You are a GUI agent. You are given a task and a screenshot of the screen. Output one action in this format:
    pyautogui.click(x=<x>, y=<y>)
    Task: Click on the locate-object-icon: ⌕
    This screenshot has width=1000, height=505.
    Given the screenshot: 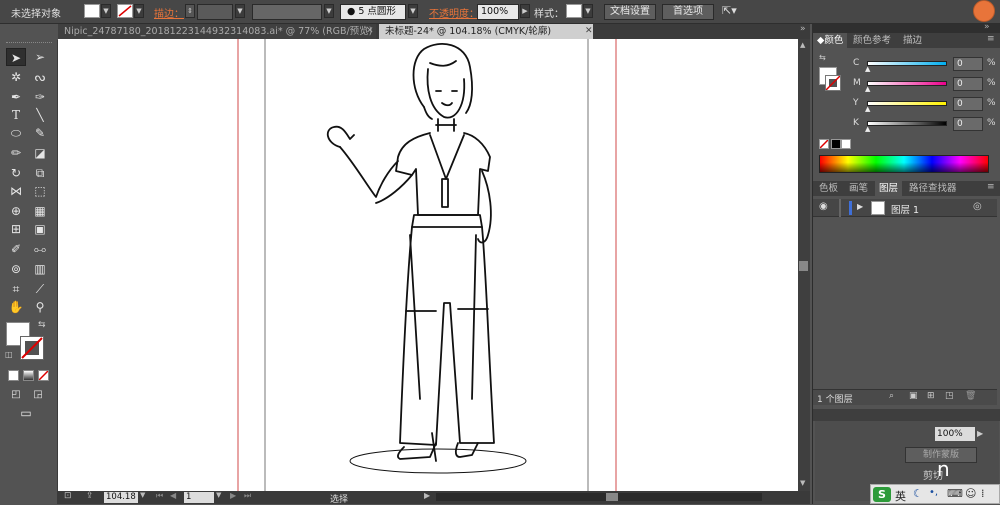 What is the action you would take?
    pyautogui.click(x=891, y=396)
    